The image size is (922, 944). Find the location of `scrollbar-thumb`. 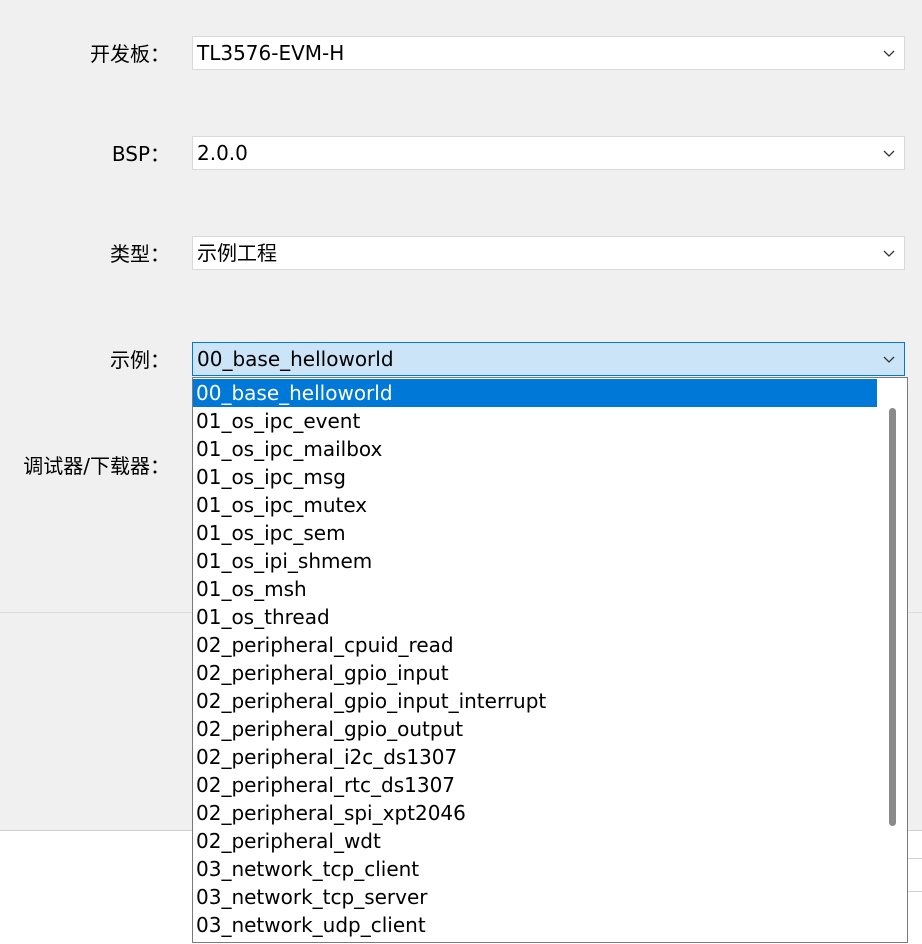

scrollbar-thumb is located at coordinates (892, 617).